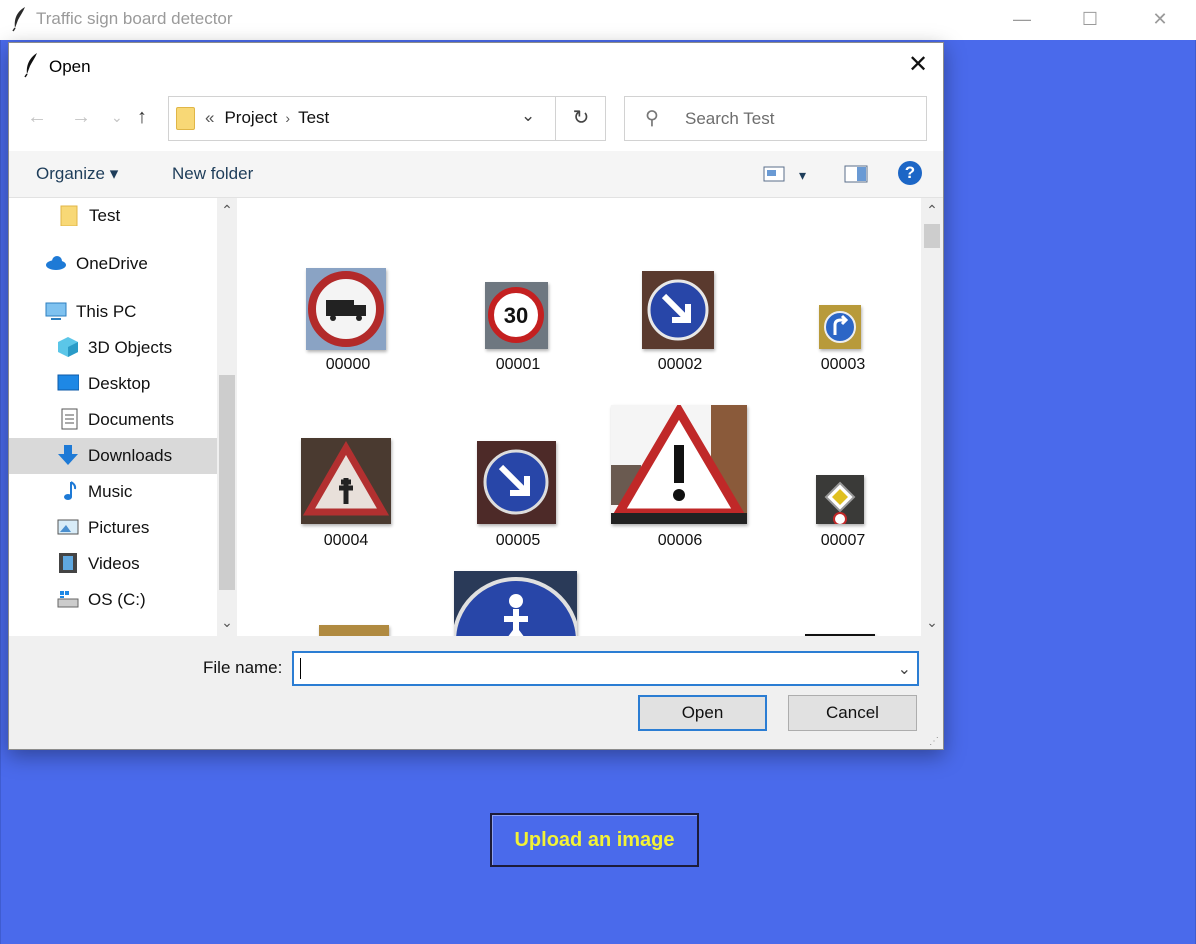  I want to click on videos-icon, so click(68, 563).